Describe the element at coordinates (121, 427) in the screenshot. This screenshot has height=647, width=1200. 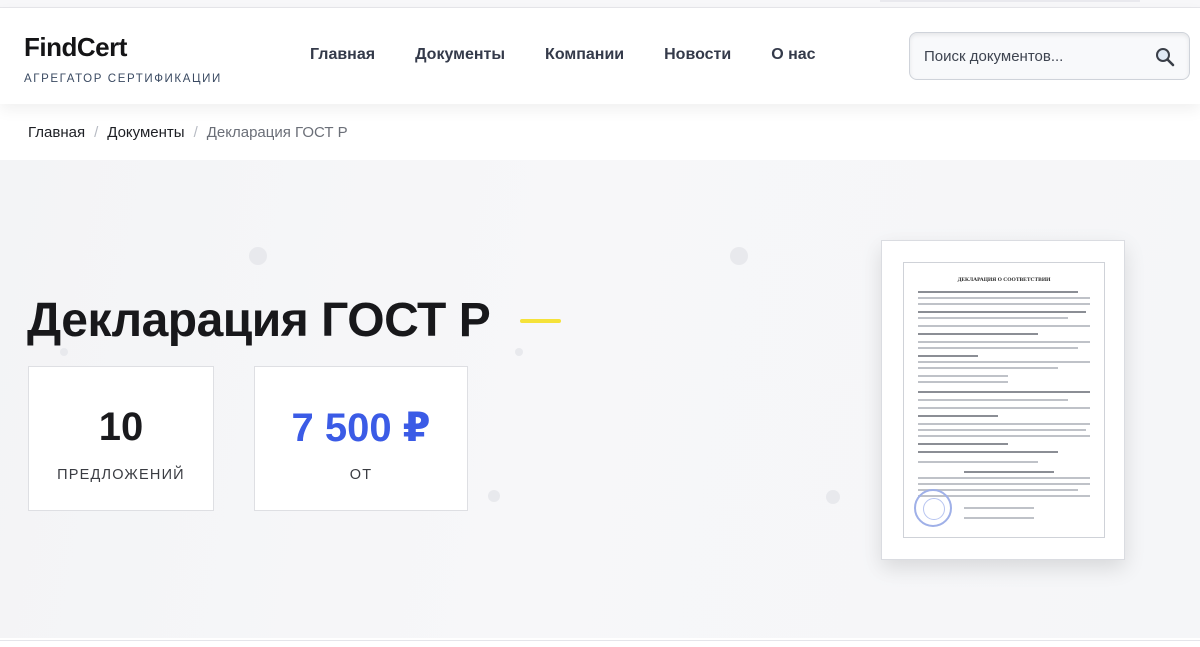
I see `stat-offers-value: 10` at that location.